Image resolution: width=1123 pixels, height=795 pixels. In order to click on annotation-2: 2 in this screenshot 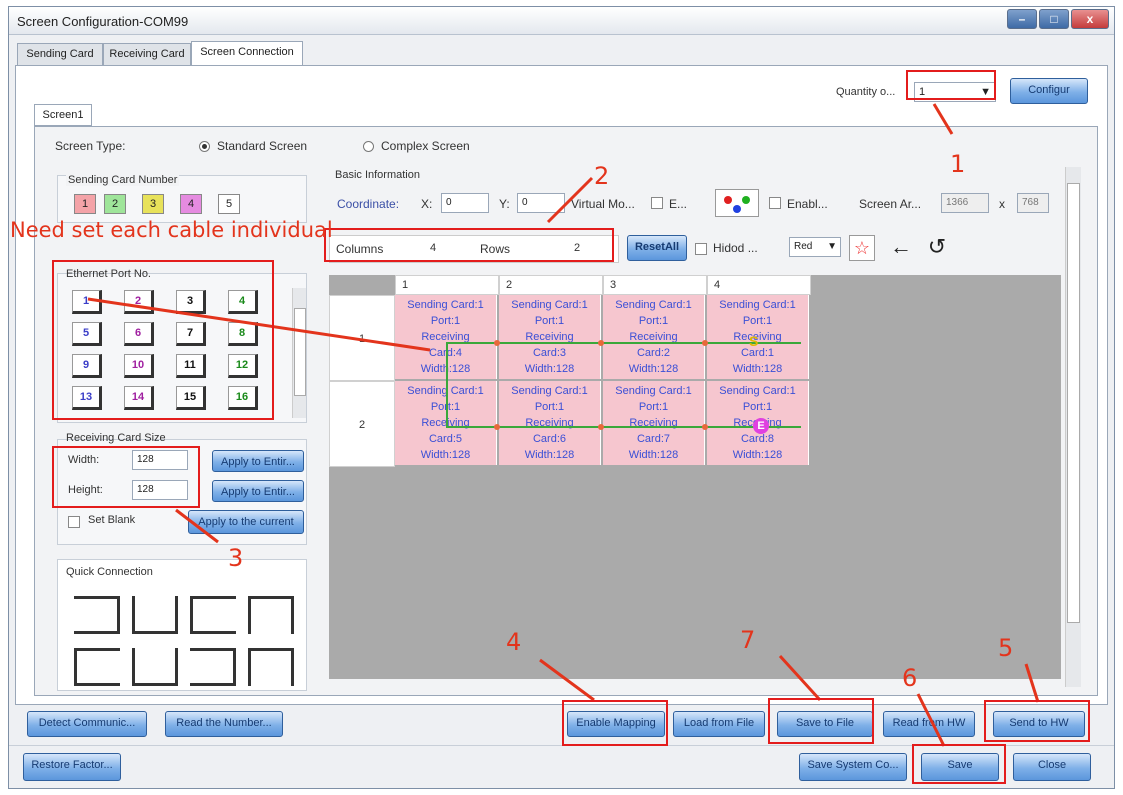, I will do `click(602, 176)`.